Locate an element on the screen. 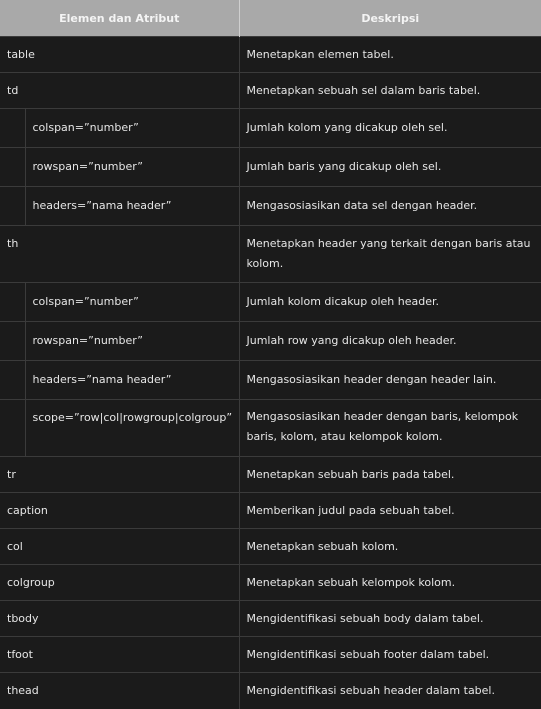  table-row: table Menetapkan elemen tabel. is located at coordinates (270, 54).